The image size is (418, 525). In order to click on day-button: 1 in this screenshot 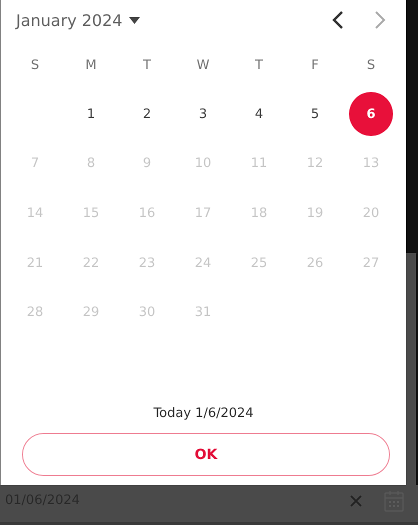, I will do `click(91, 114)`.